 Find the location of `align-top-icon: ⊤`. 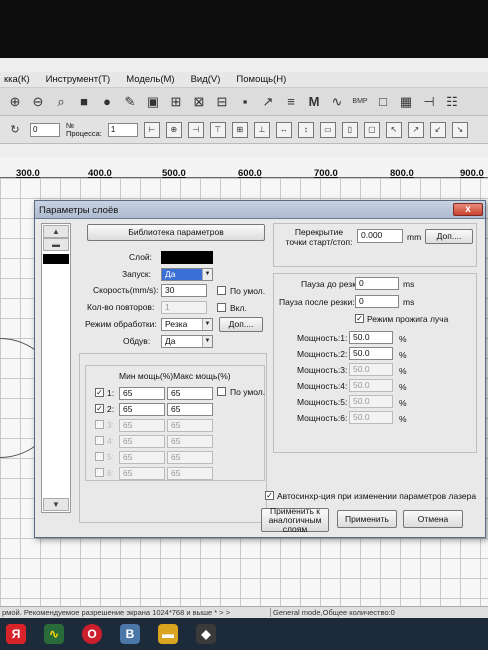

align-top-icon: ⊤ is located at coordinates (217, 129).